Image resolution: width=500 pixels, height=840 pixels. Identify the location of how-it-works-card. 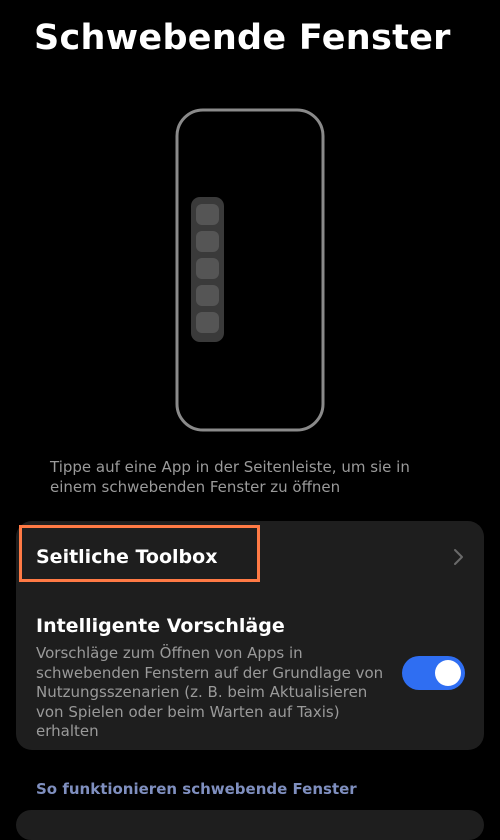
(250, 825).